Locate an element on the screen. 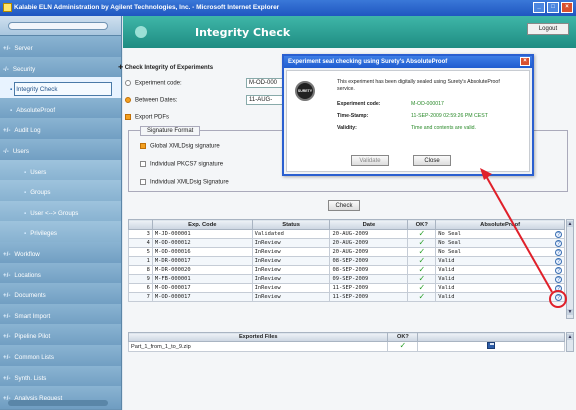 The image size is (576, 410). logout-button: Logout is located at coordinates (548, 29).